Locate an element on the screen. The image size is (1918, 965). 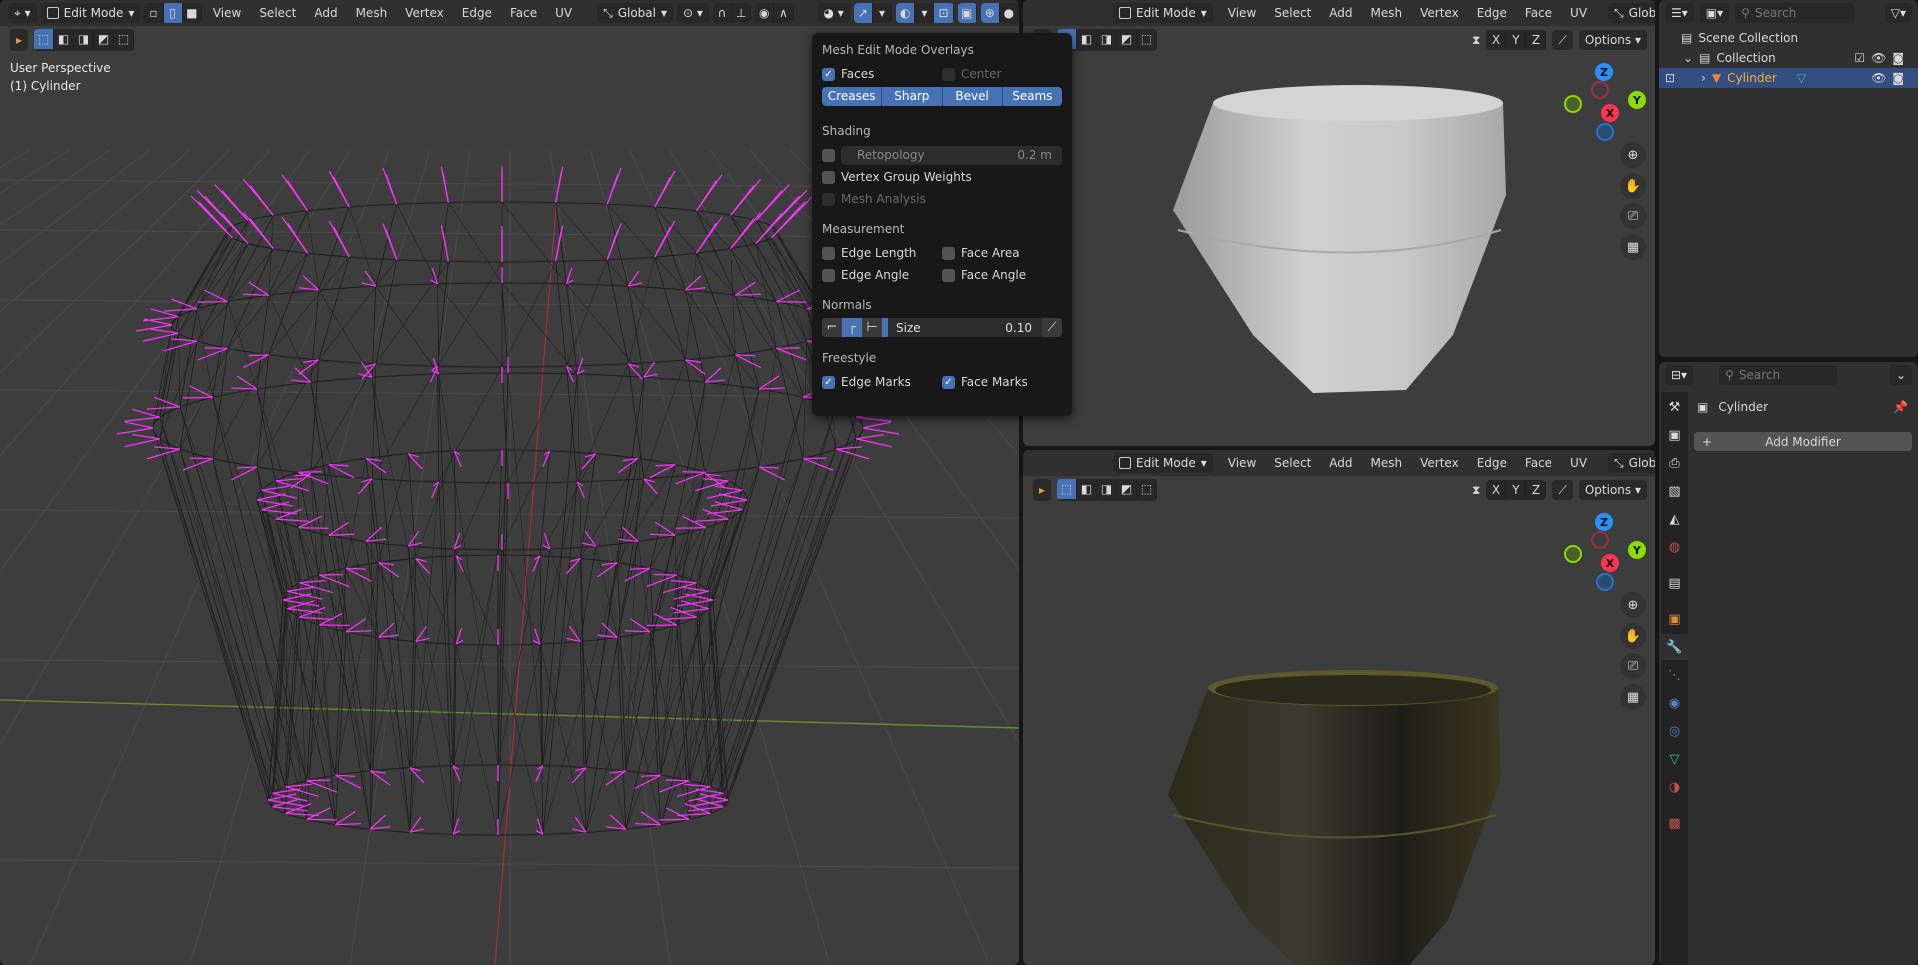
face-normals-icon: ⊢ is located at coordinates (872, 327).